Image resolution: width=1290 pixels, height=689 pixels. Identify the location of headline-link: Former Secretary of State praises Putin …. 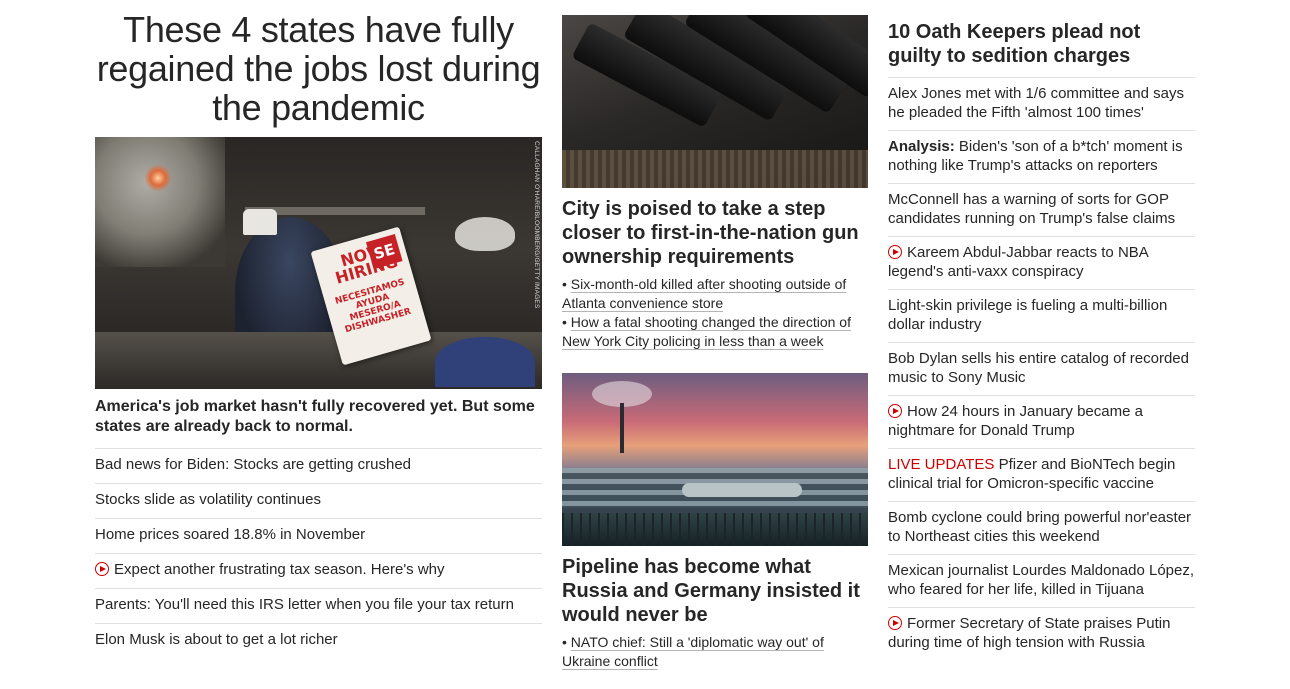
(1029, 633).